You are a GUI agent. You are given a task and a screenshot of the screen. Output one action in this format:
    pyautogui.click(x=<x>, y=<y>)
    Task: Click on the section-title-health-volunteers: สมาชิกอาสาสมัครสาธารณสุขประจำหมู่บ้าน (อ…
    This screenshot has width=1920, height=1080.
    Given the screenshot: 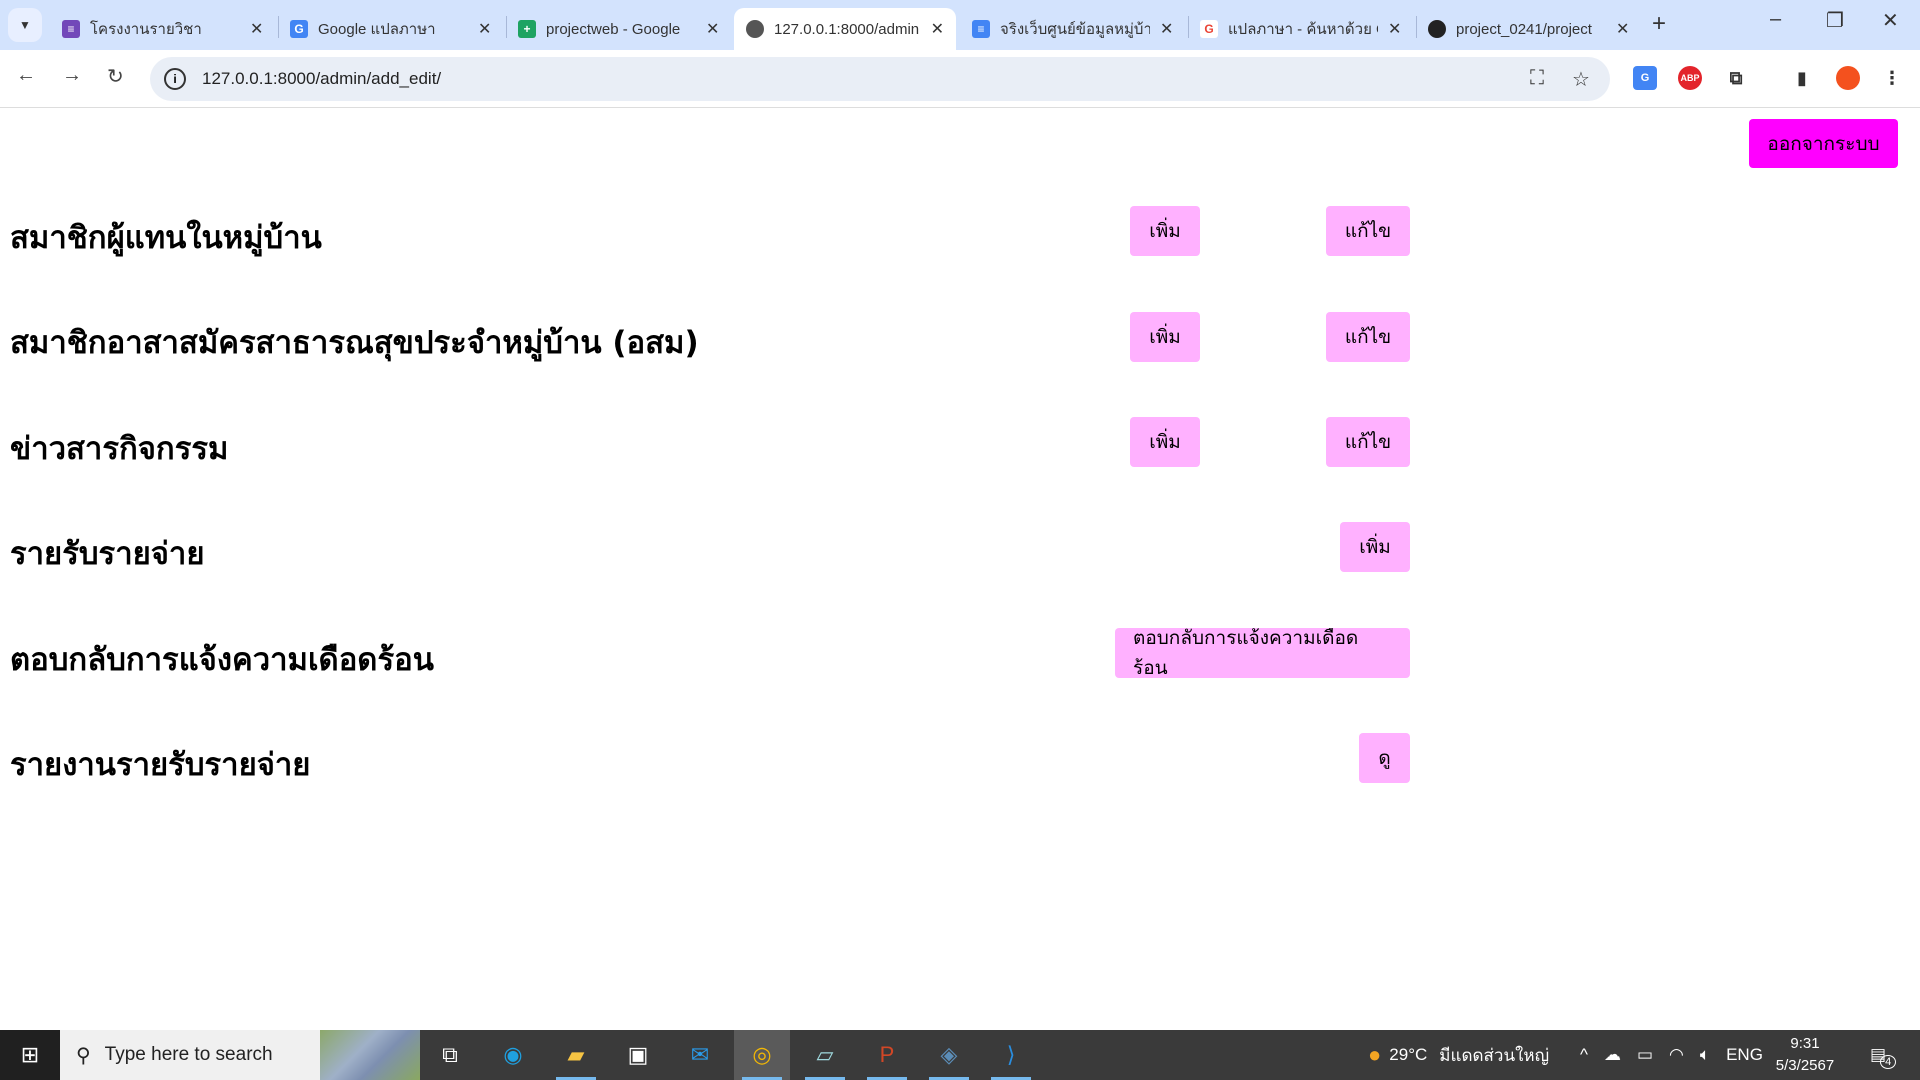 What is the action you would take?
    pyautogui.click(x=354, y=343)
    